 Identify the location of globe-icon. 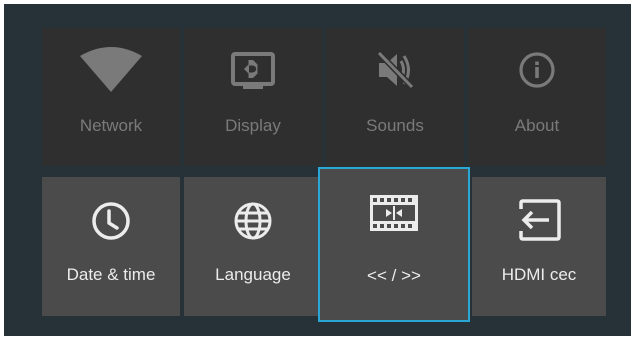
(253, 221).